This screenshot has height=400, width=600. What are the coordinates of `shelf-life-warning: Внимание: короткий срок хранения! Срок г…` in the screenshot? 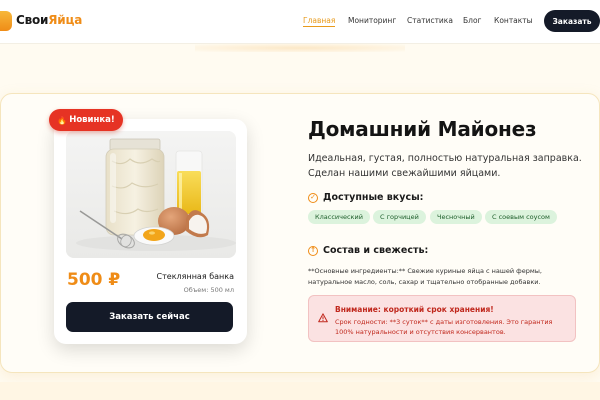 It's located at (442, 318).